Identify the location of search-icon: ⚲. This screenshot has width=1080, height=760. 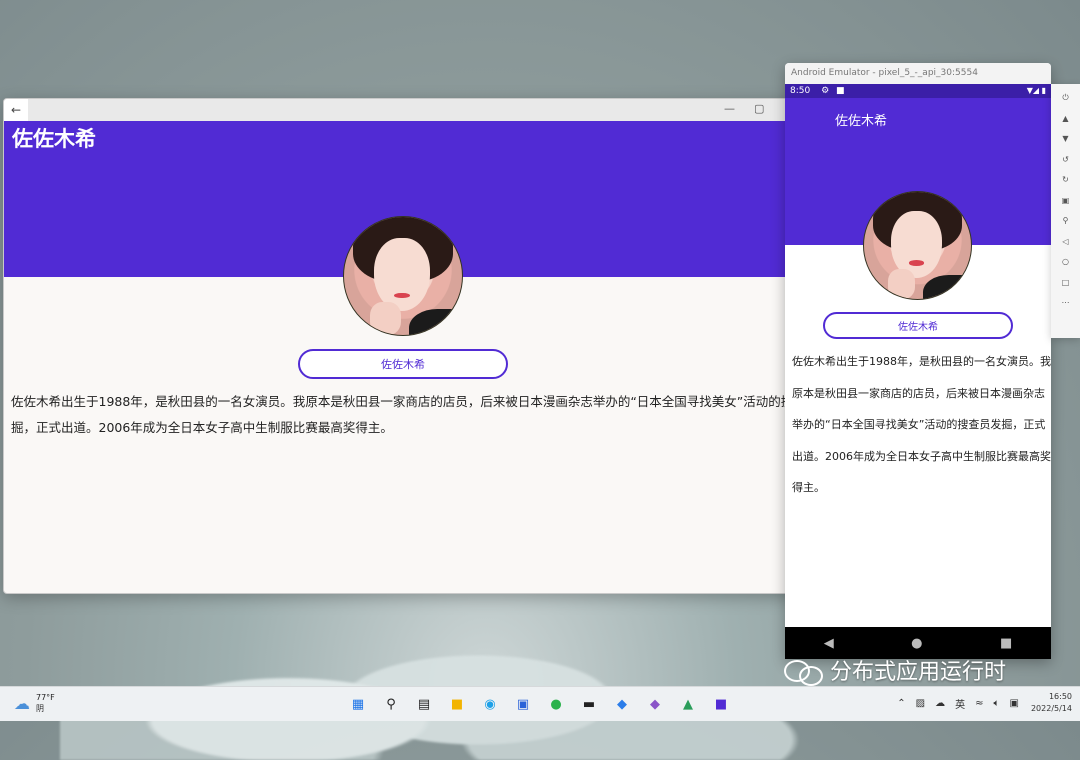
(391, 704).